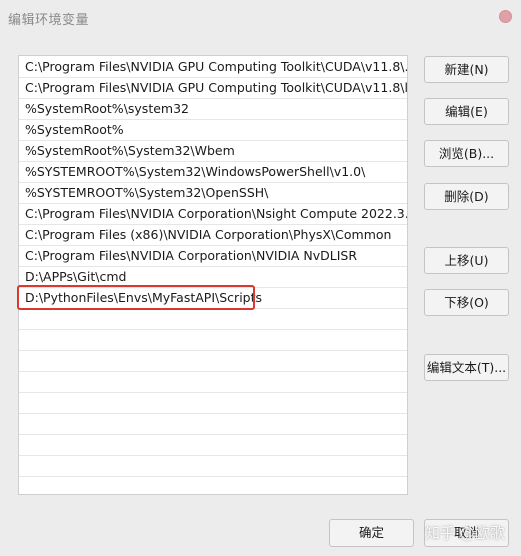 The width and height of the screenshot is (521, 556). I want to click on list-item: D:\APPs\Git\cmd, so click(213, 277).